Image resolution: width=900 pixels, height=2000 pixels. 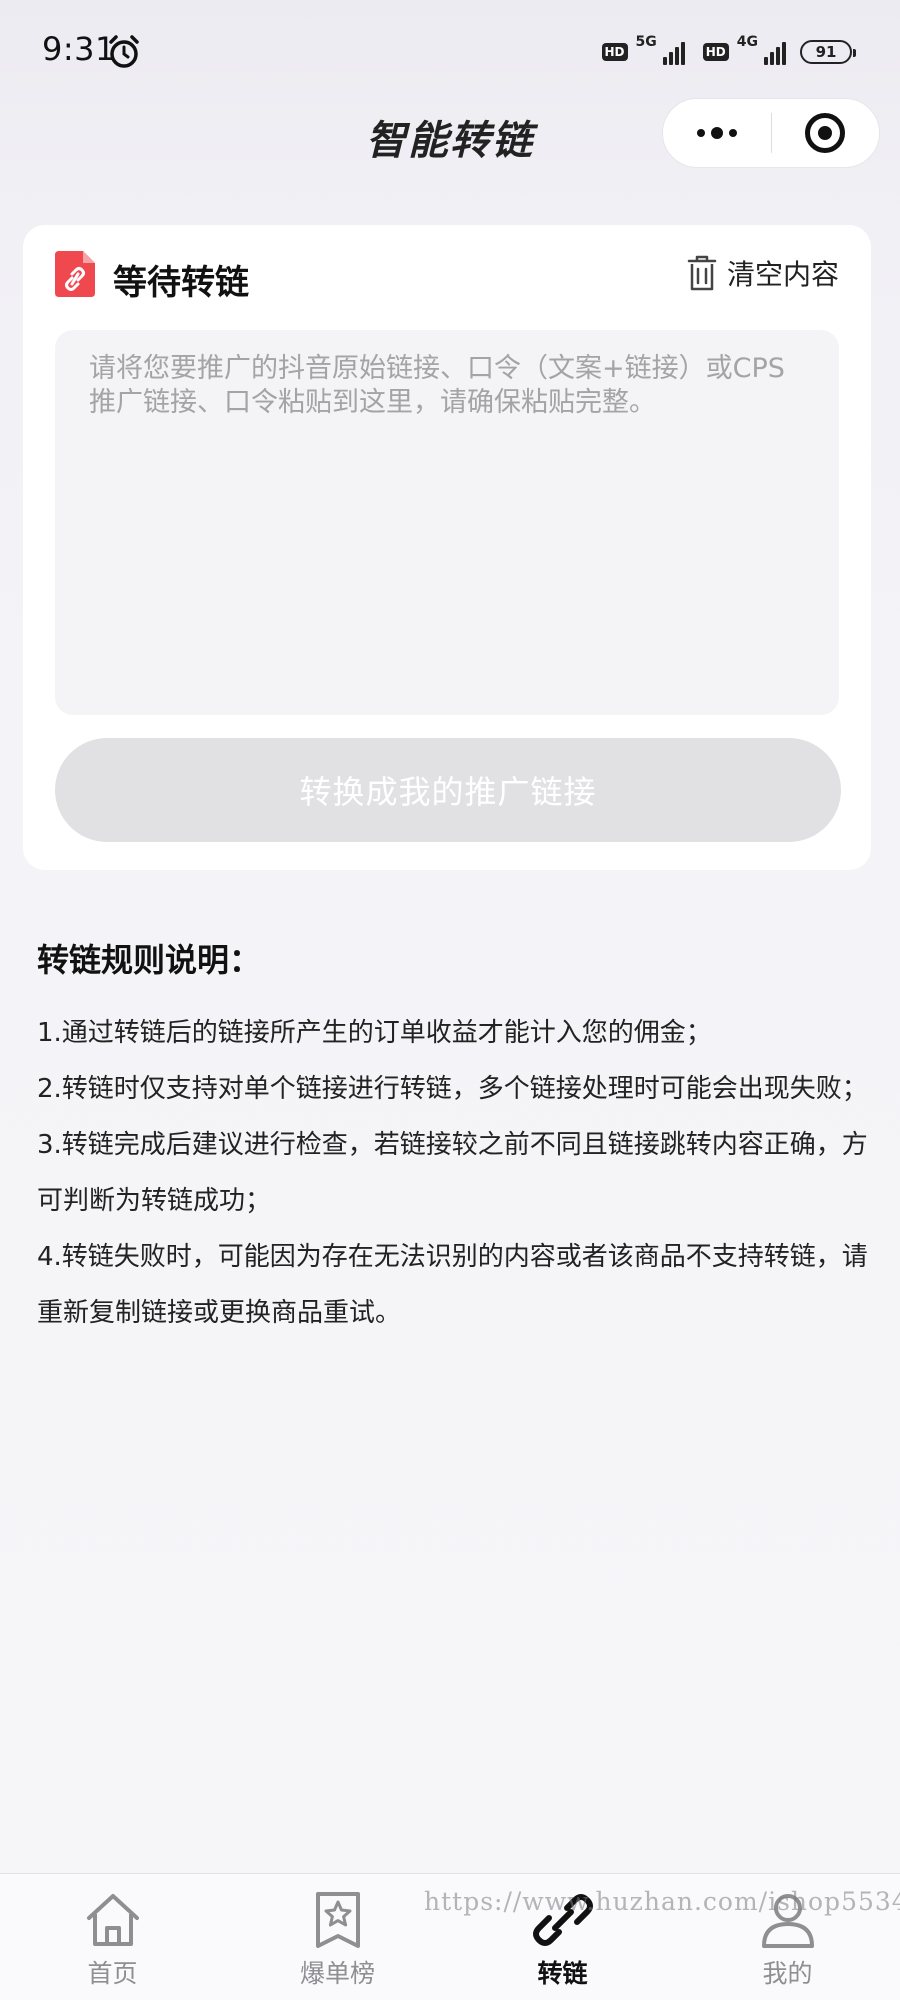 I want to click on tab-label: 爆单榜, so click(x=337, y=1973).